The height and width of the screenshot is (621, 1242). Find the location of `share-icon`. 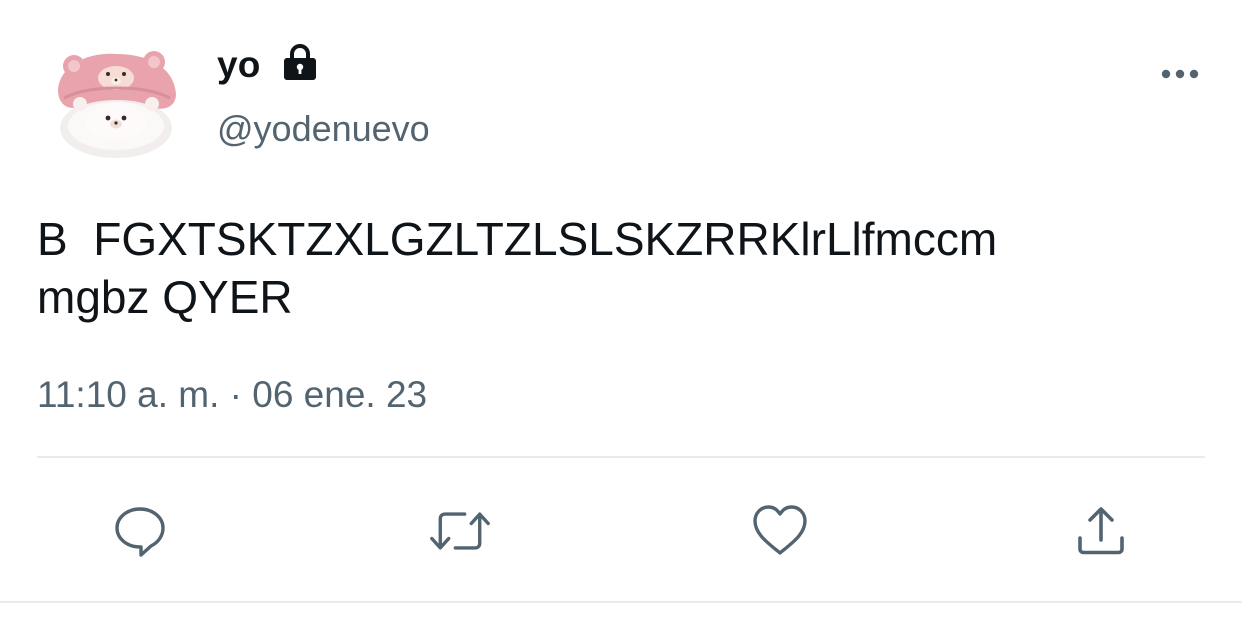

share-icon is located at coordinates (1101, 531).